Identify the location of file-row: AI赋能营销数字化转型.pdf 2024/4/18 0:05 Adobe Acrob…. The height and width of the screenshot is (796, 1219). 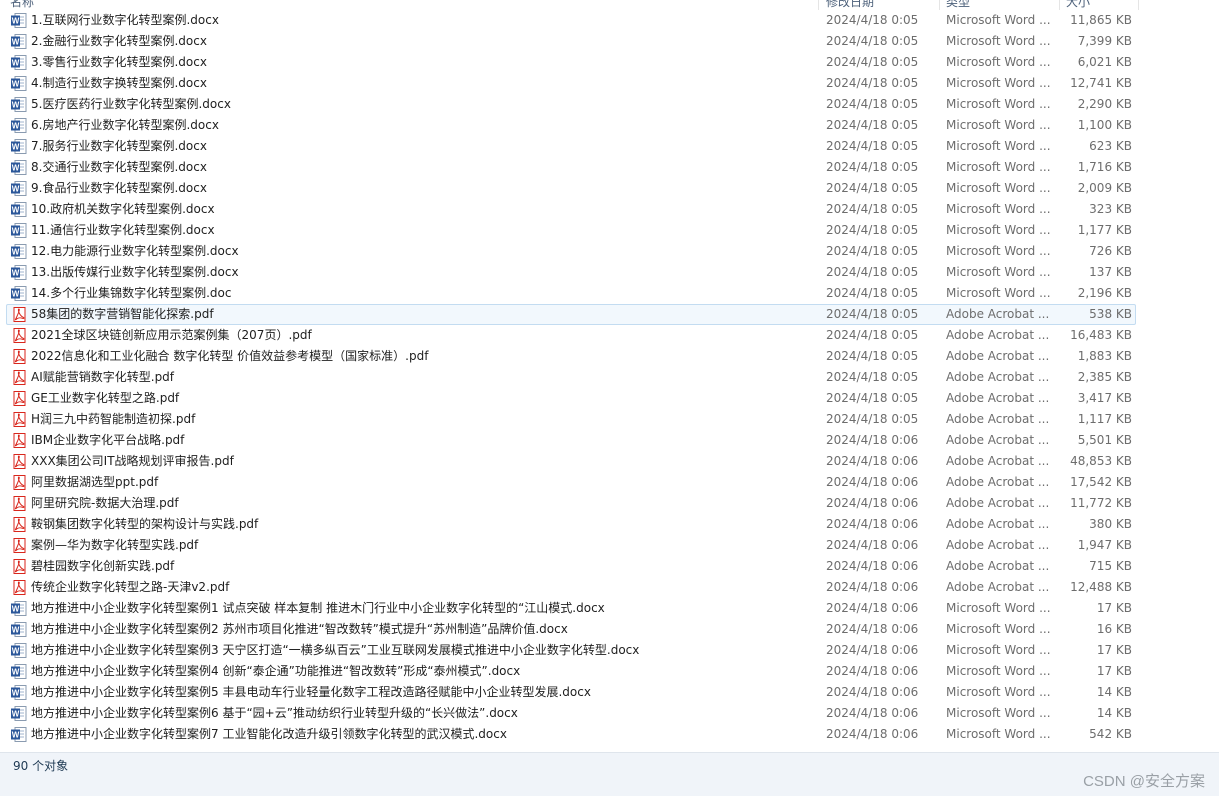
(609, 377).